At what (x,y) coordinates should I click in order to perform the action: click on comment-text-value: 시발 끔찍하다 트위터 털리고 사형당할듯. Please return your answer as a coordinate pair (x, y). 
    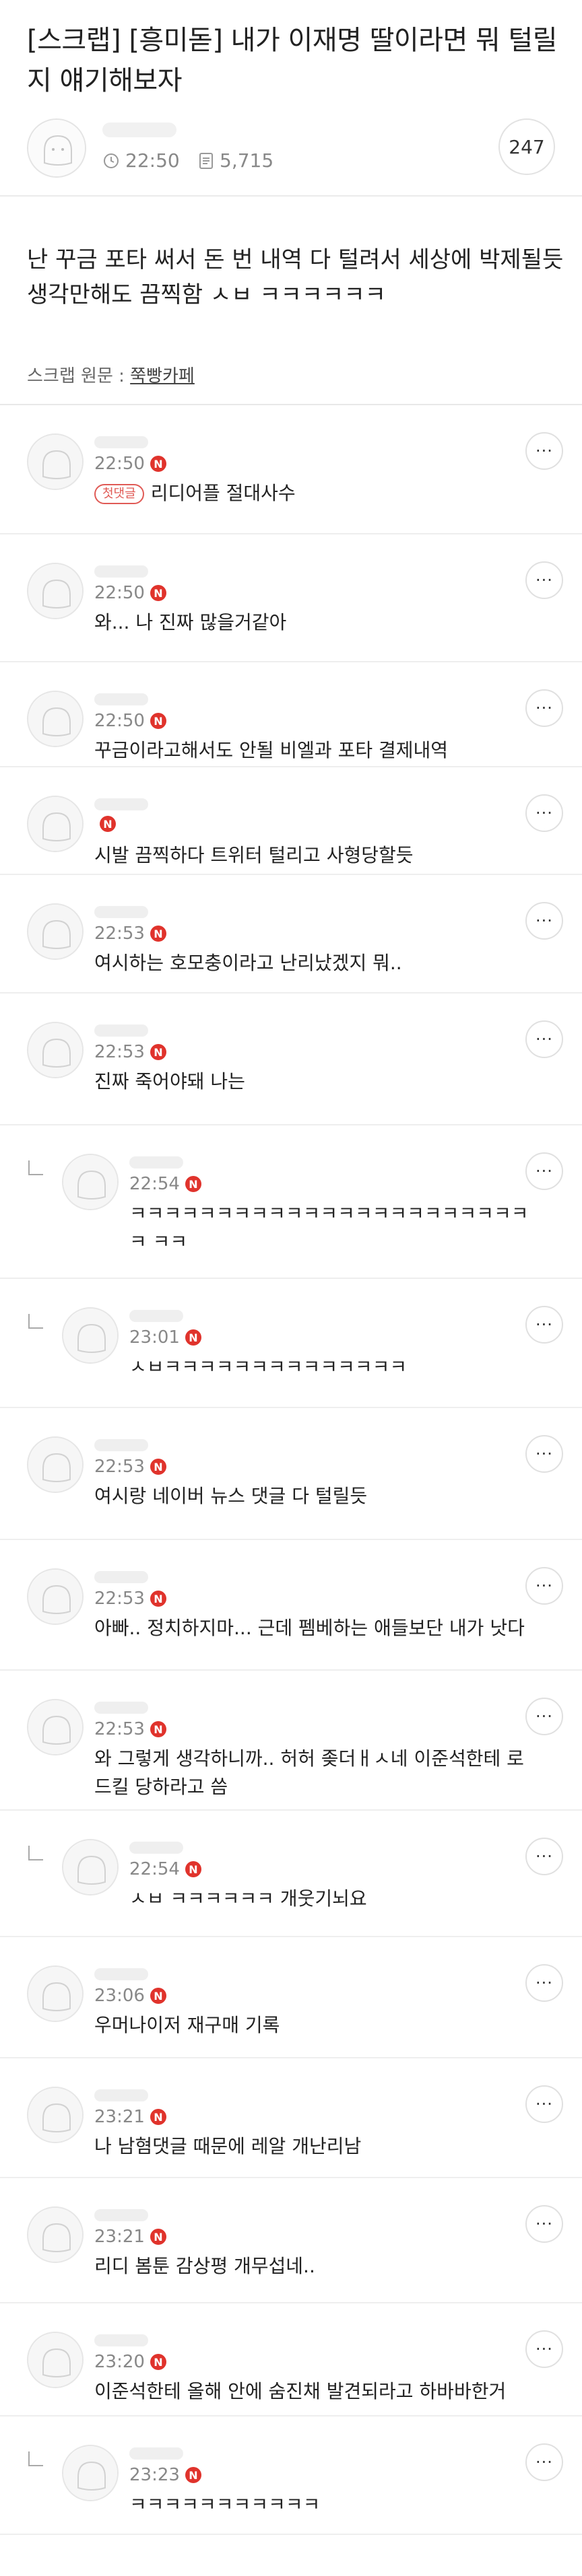
    Looking at the image, I should click on (254, 855).